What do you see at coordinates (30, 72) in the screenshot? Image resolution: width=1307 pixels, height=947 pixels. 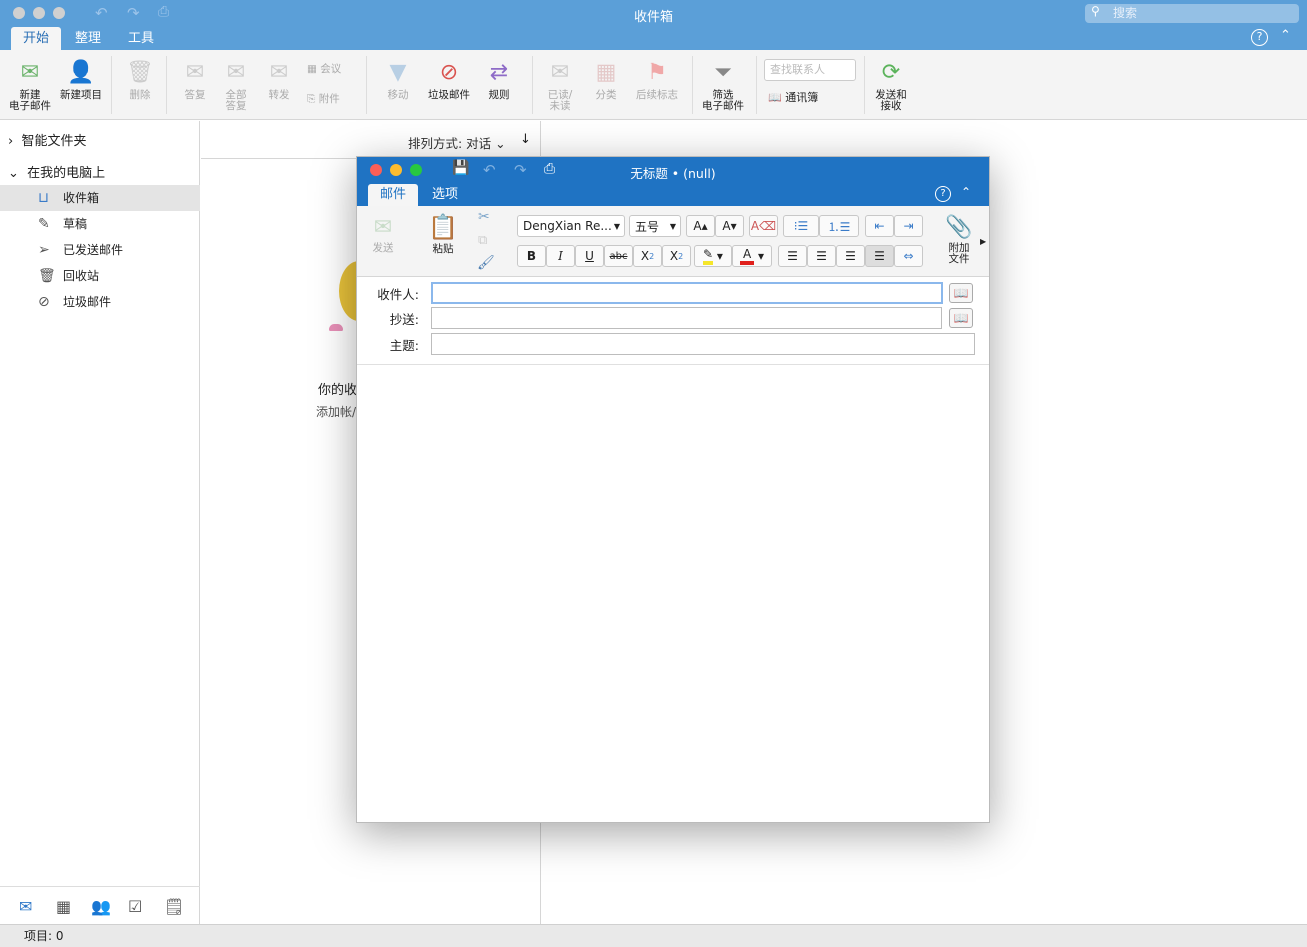 I see `new-email-icon: ✉` at bounding box center [30, 72].